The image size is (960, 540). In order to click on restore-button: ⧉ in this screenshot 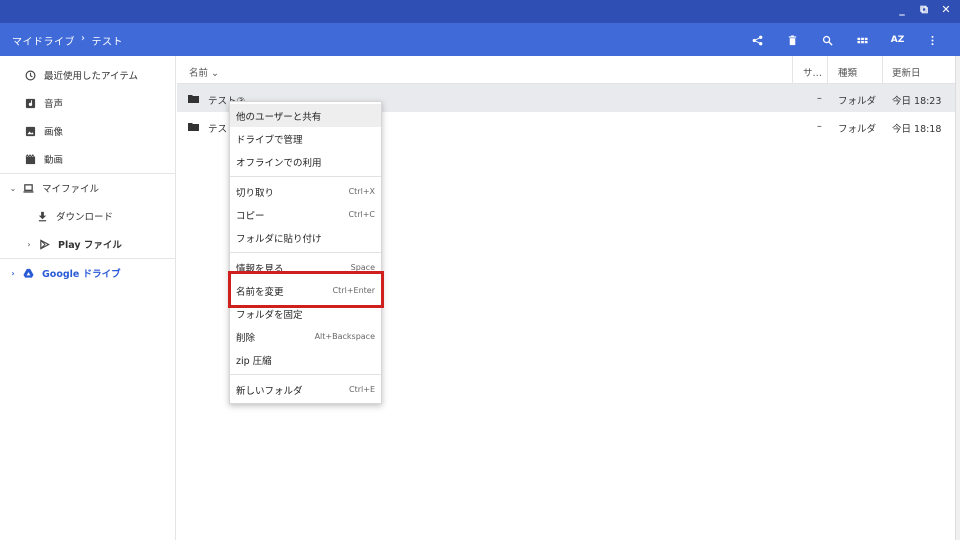, I will do `click(924, 10)`.